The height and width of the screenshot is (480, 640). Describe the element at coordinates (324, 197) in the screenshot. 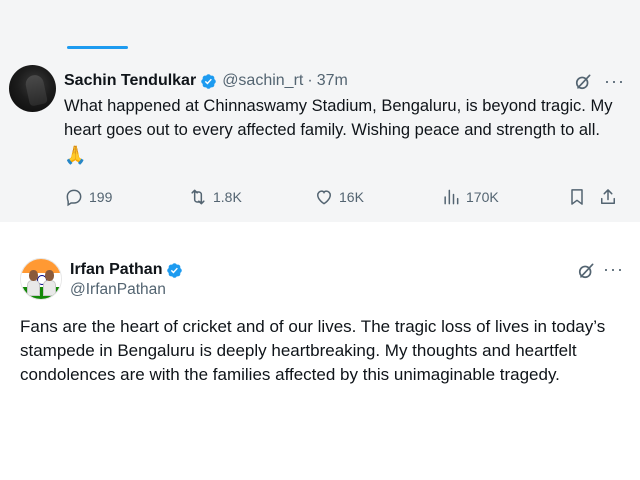

I see `heart-icon` at that location.